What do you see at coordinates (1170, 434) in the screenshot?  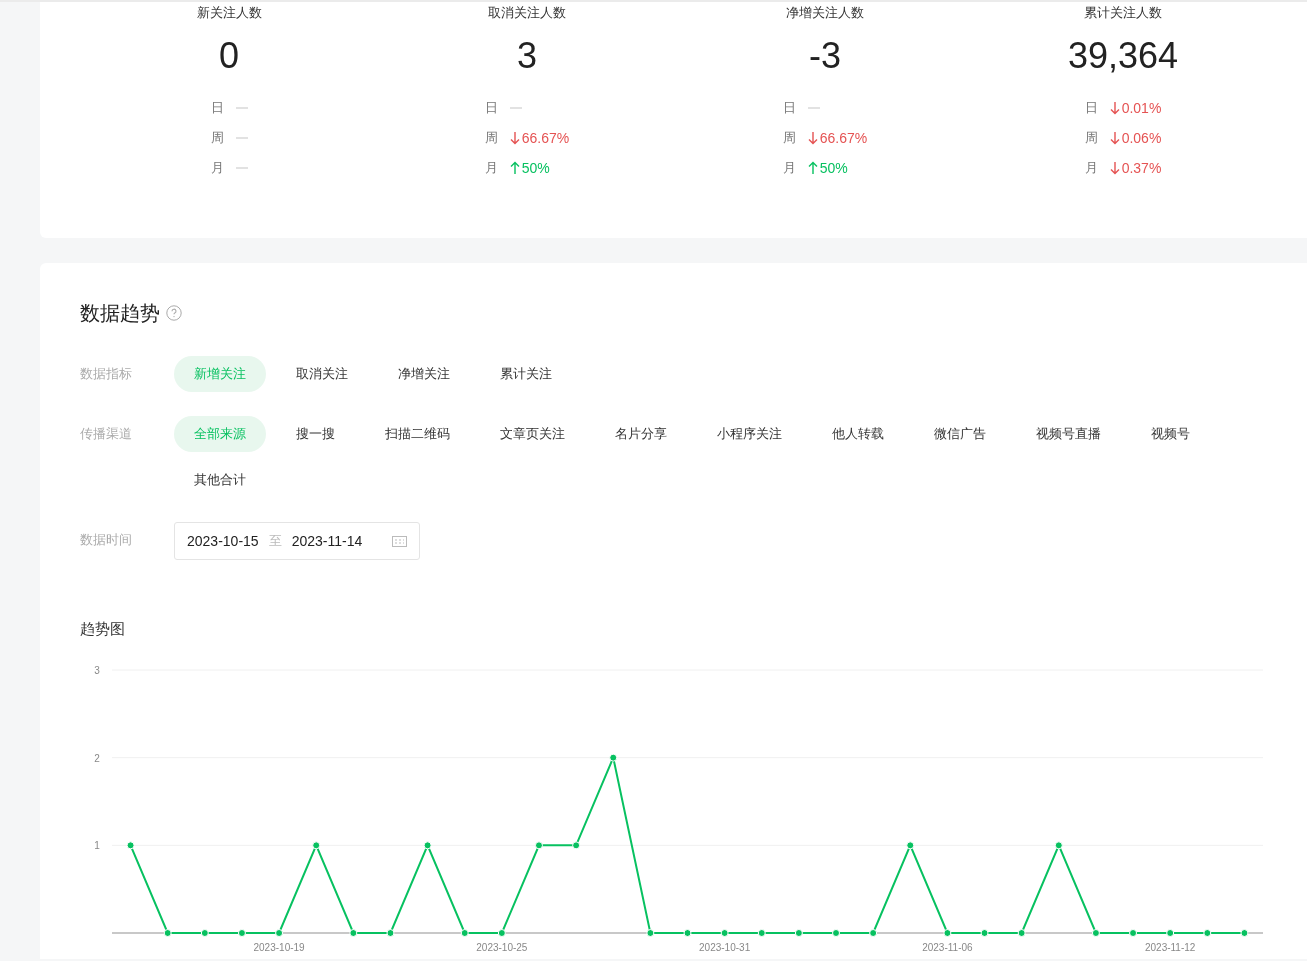 I see `filter-option: 视频号` at bounding box center [1170, 434].